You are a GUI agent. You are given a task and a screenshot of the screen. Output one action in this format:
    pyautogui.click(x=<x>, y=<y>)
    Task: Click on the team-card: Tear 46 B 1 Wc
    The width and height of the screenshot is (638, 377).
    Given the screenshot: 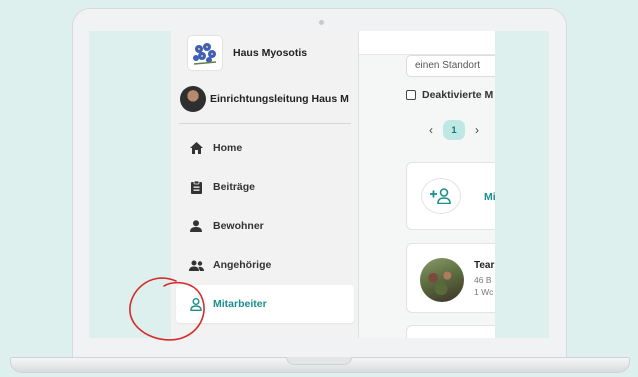 What is the action you would take?
    pyautogui.click(x=450, y=278)
    